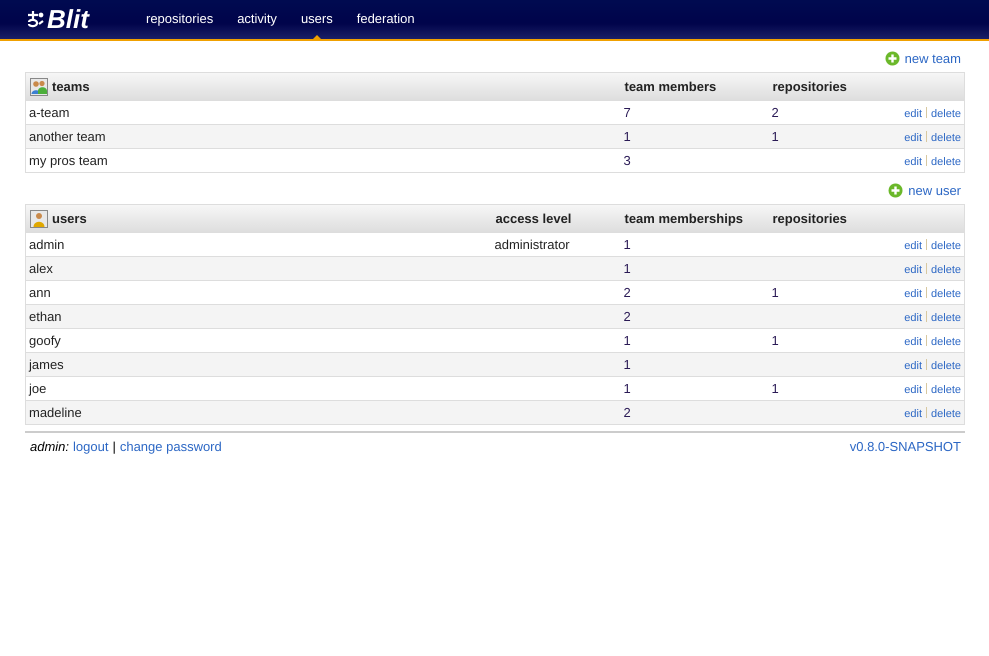 This screenshot has width=989, height=656. Describe the element at coordinates (257, 19) in the screenshot. I see `nav-tab: activity` at that location.